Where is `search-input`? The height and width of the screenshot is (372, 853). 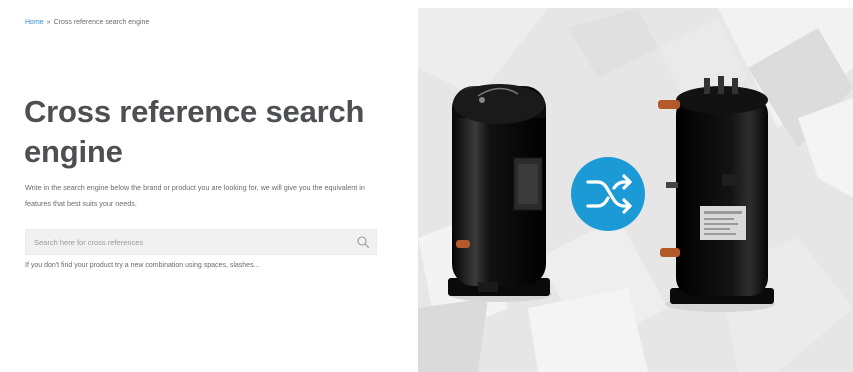
search-input is located at coordinates (186, 242).